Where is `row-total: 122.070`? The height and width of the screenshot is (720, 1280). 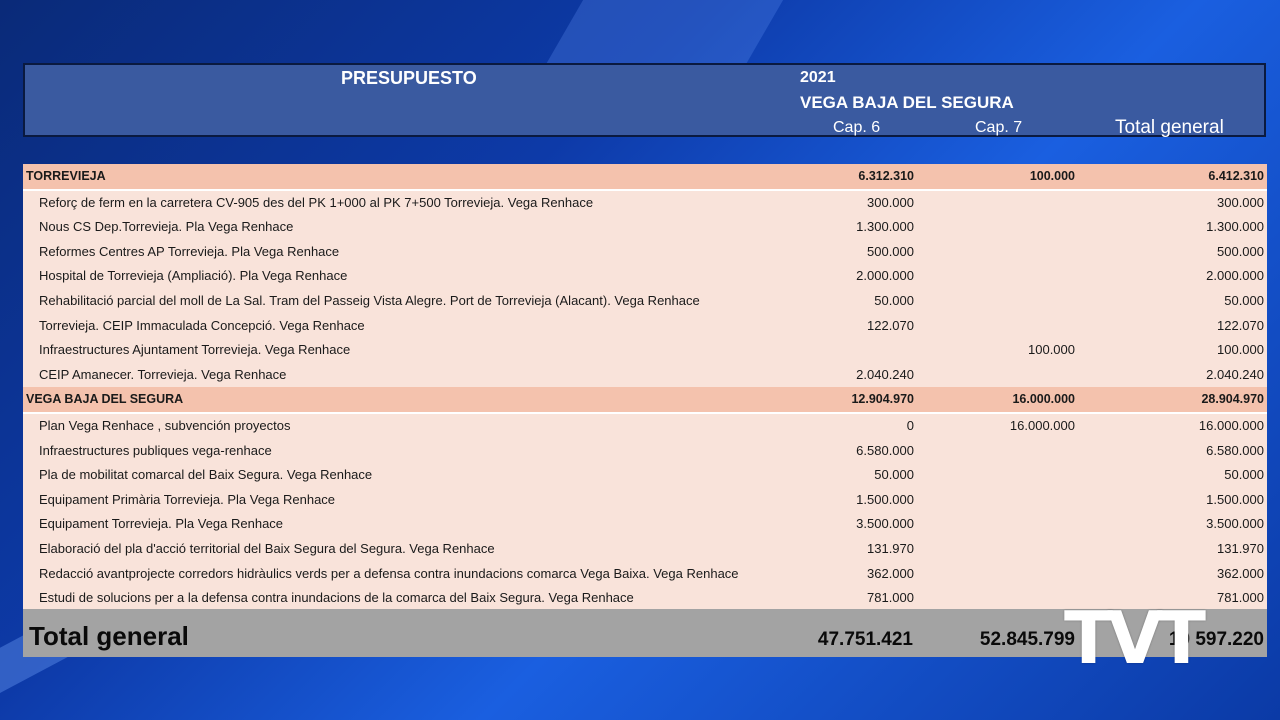 row-total: 122.070 is located at coordinates (1240, 325).